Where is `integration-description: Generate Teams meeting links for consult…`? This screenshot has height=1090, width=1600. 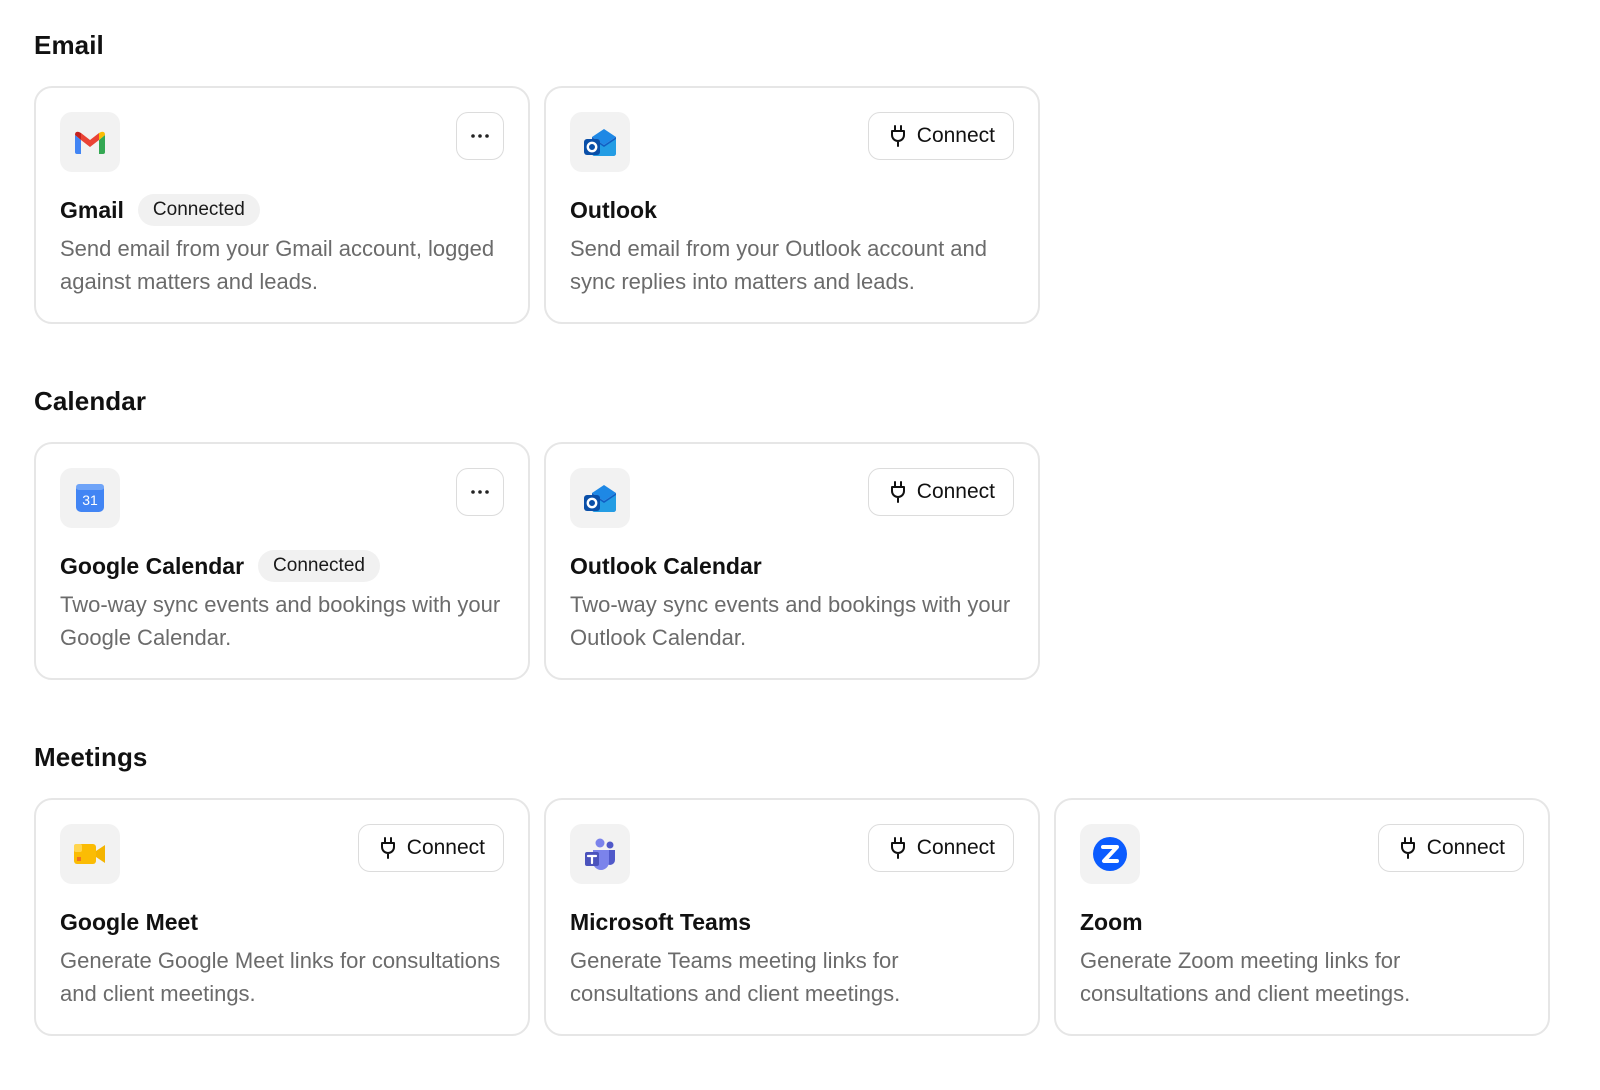
integration-description: Generate Teams meeting links for consult… is located at coordinates (735, 977).